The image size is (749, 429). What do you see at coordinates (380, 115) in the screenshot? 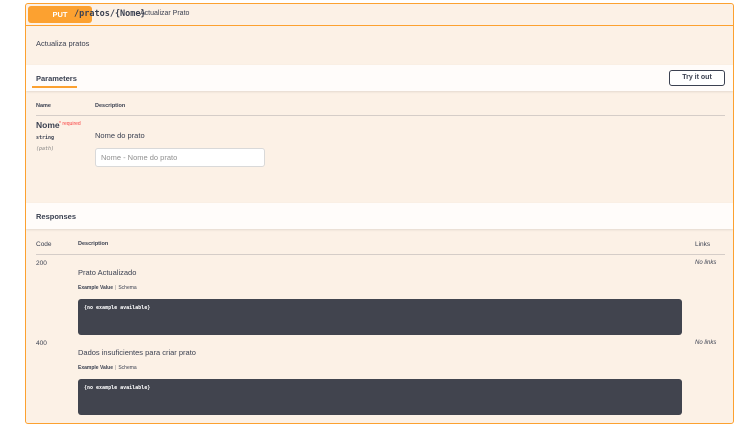
I see `param-header-divider` at bounding box center [380, 115].